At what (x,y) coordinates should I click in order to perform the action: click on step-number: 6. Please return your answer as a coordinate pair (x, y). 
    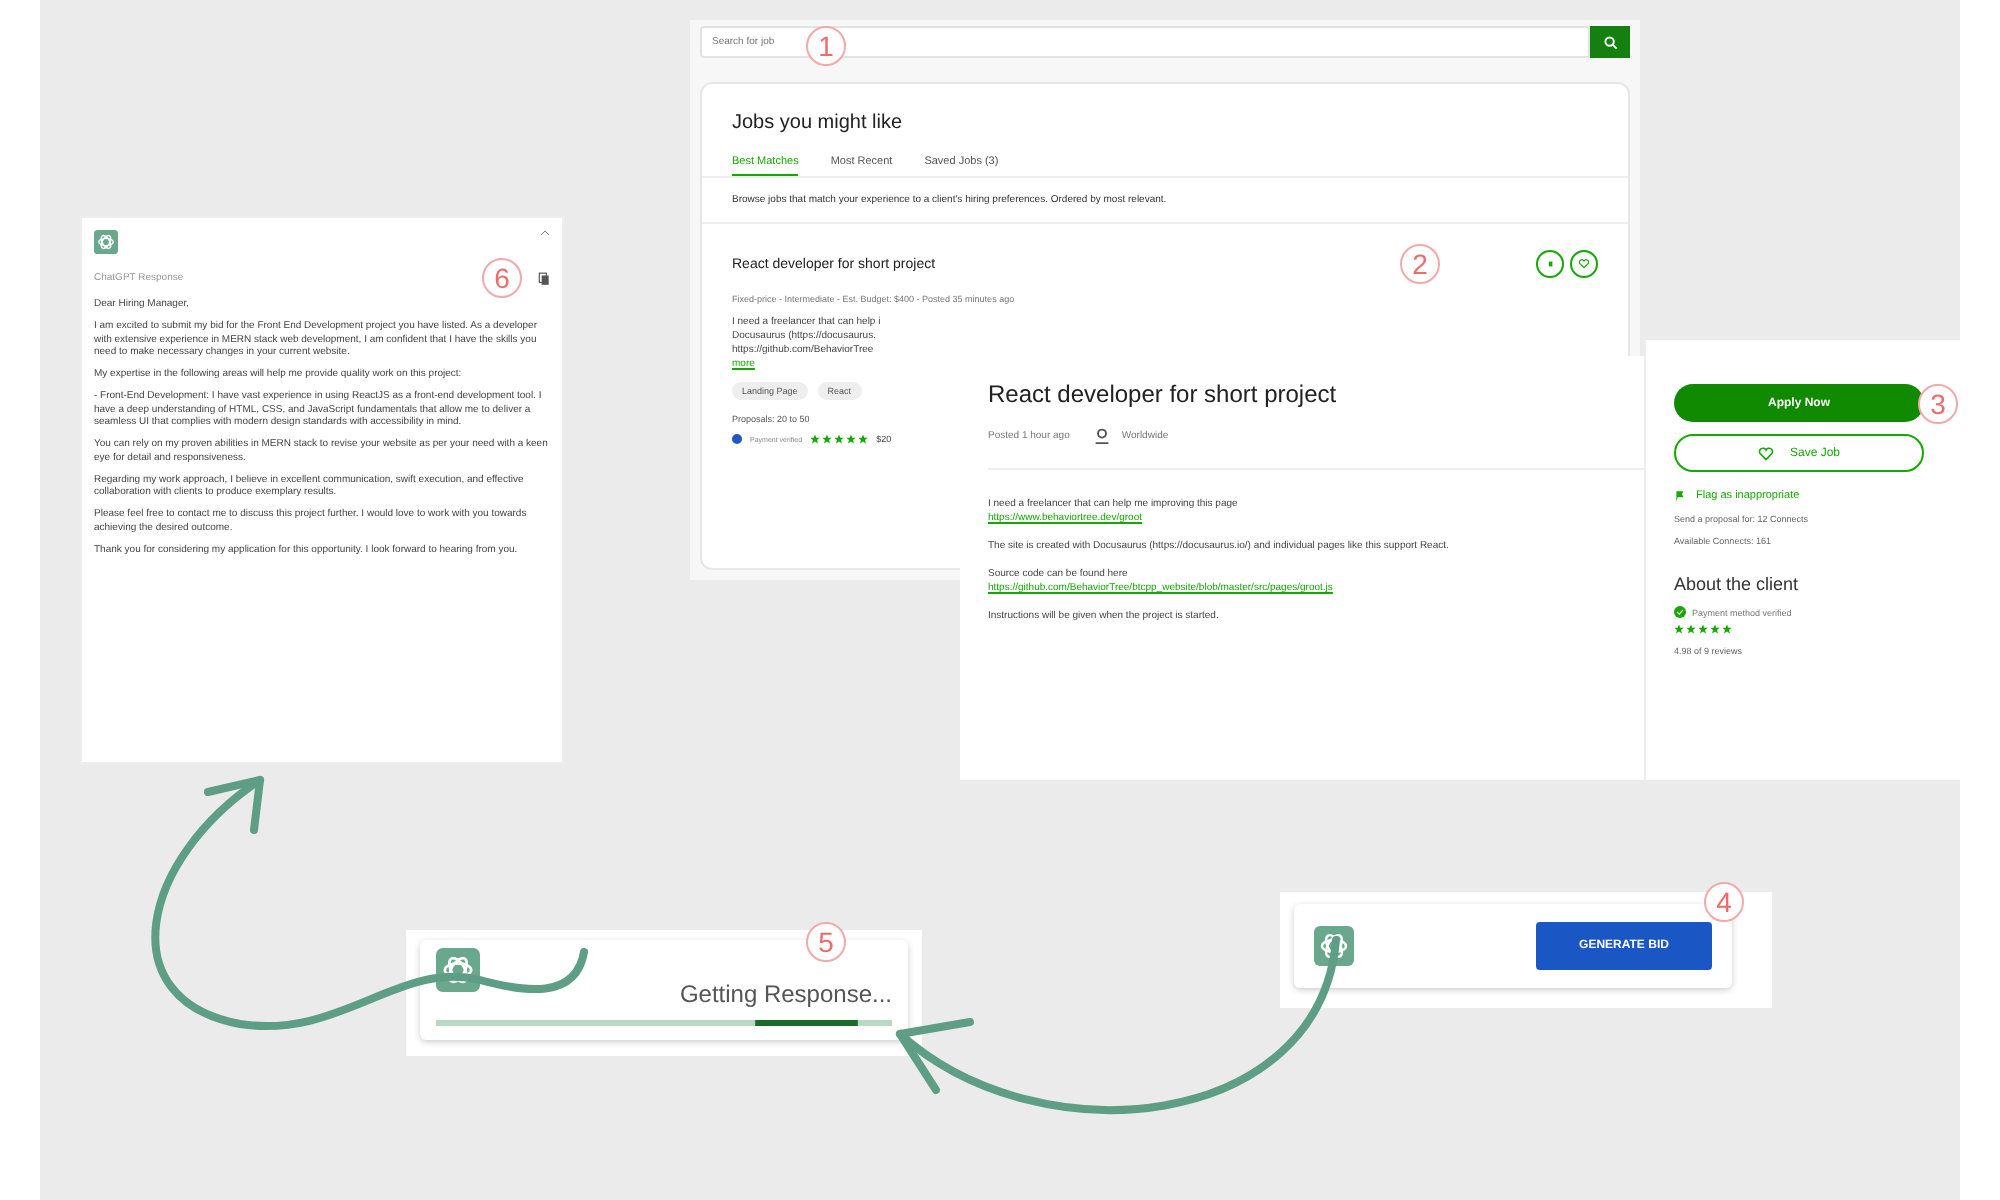
    Looking at the image, I should click on (502, 278).